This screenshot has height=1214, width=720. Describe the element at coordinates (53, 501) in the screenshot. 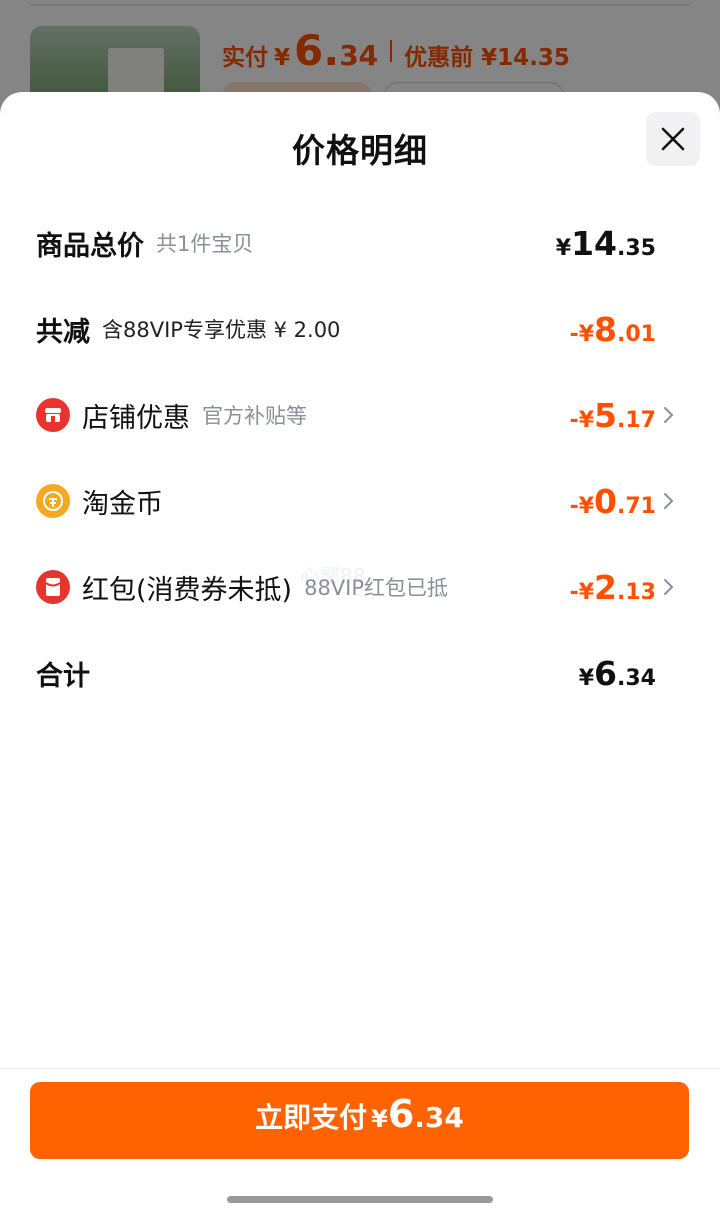

I see `coin-icon` at that location.